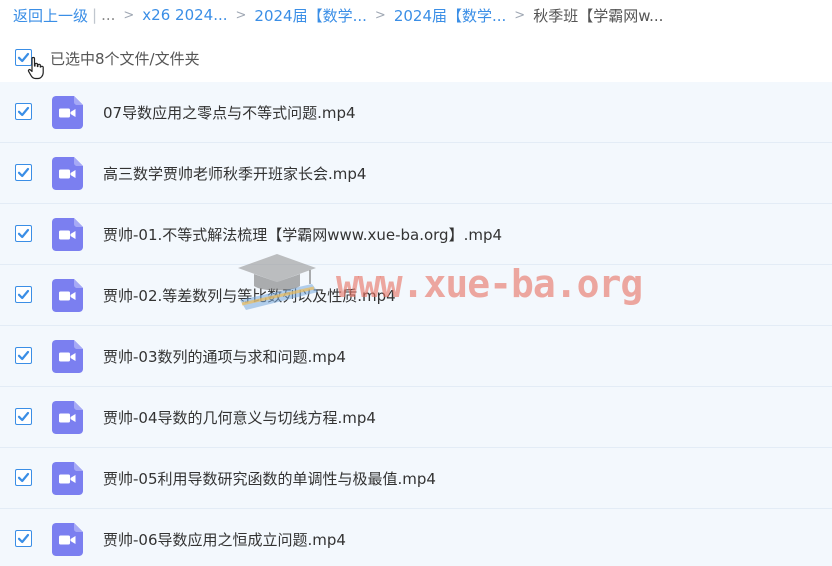 The image size is (832, 566). What do you see at coordinates (239, 417) in the screenshot?
I see `file-name: 贾帅-04导数的几何意义与切线方程.mp4` at bounding box center [239, 417].